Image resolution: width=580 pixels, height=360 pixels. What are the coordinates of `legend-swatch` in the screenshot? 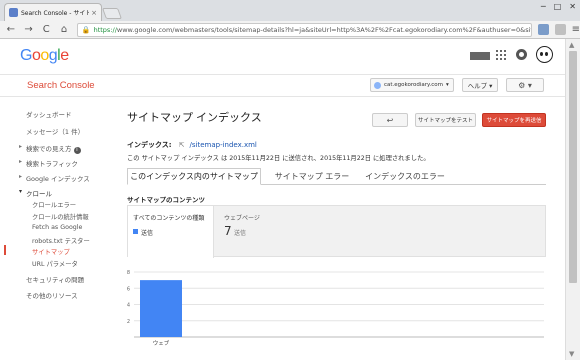 It's located at (135, 231).